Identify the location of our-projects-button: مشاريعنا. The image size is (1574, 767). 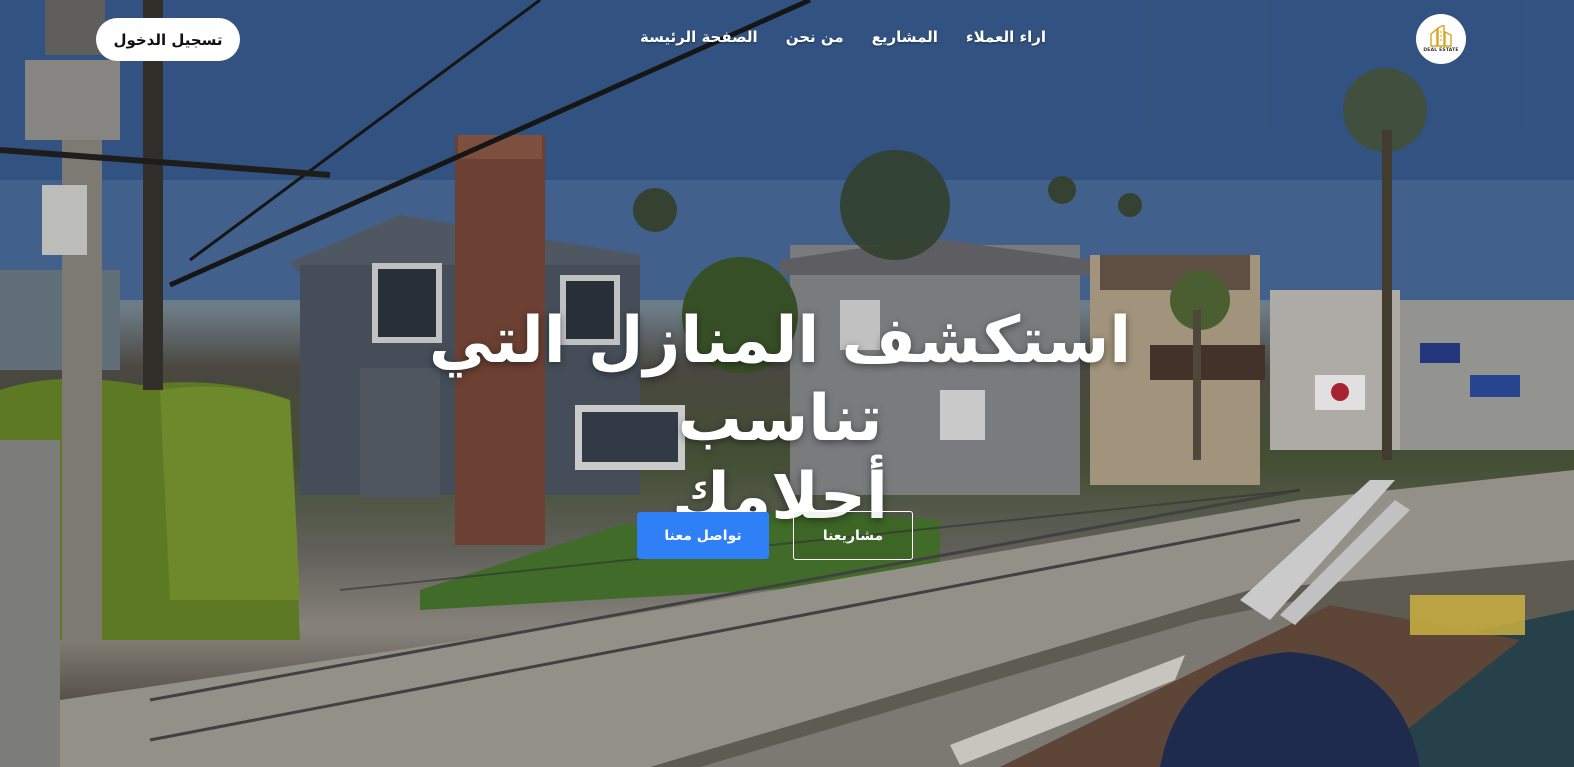
(853, 535).